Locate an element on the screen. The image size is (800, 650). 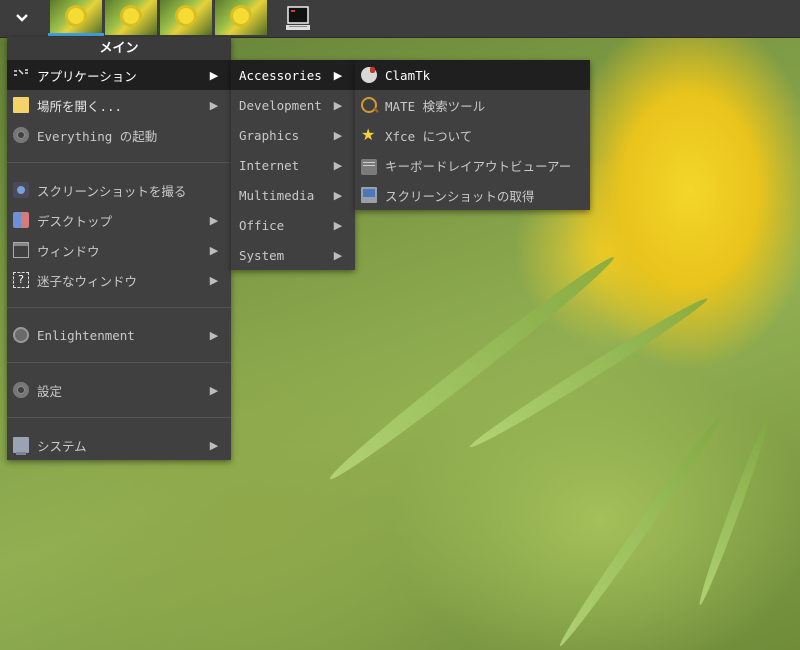
main-menu-button is located at coordinates (22, 18).